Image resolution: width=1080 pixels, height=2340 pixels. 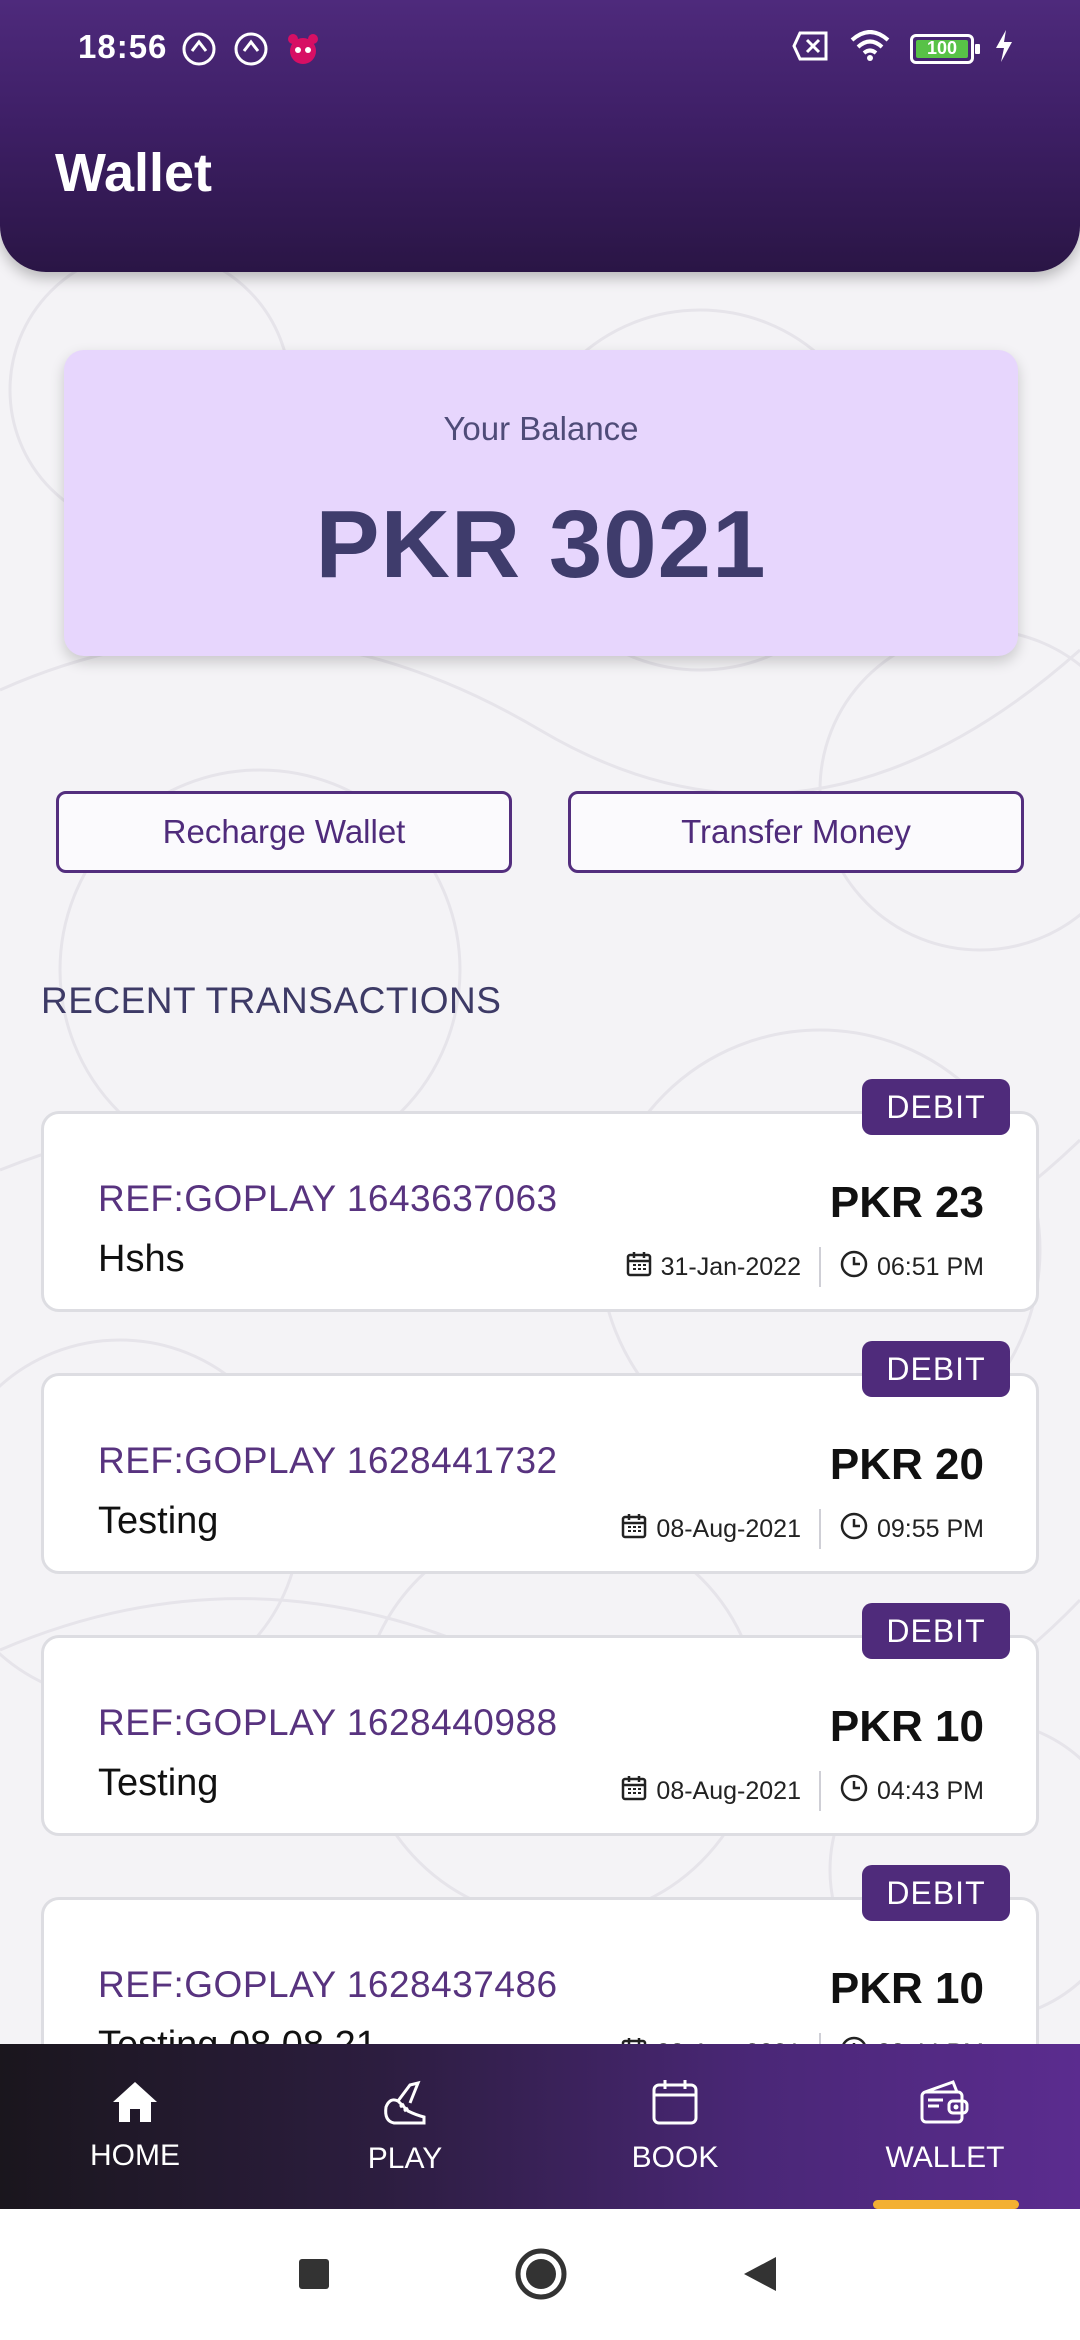 I want to click on balance-card: Your Balance PKR 3021, so click(x=541, y=503).